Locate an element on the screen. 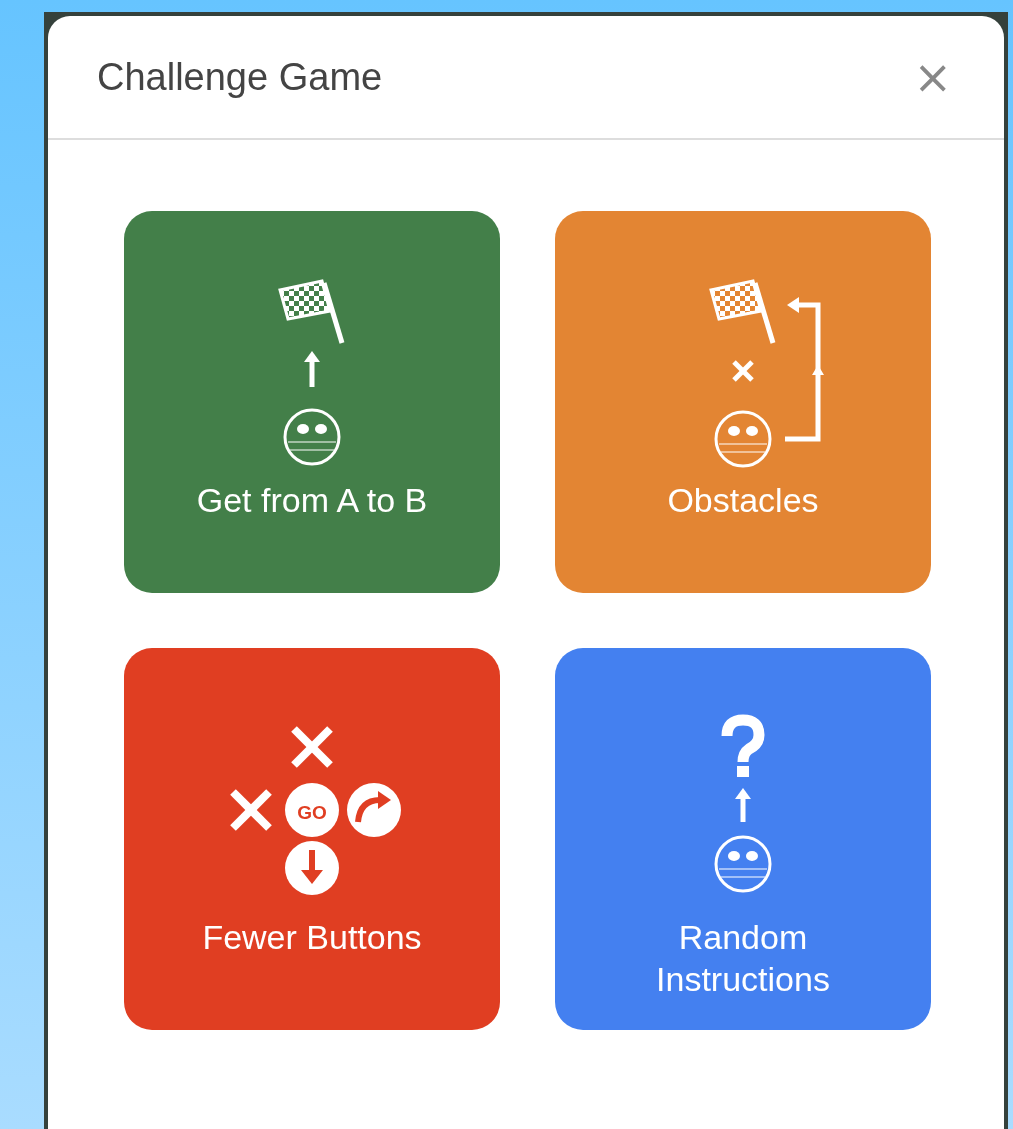  go-badge: GO is located at coordinates (312, 810).